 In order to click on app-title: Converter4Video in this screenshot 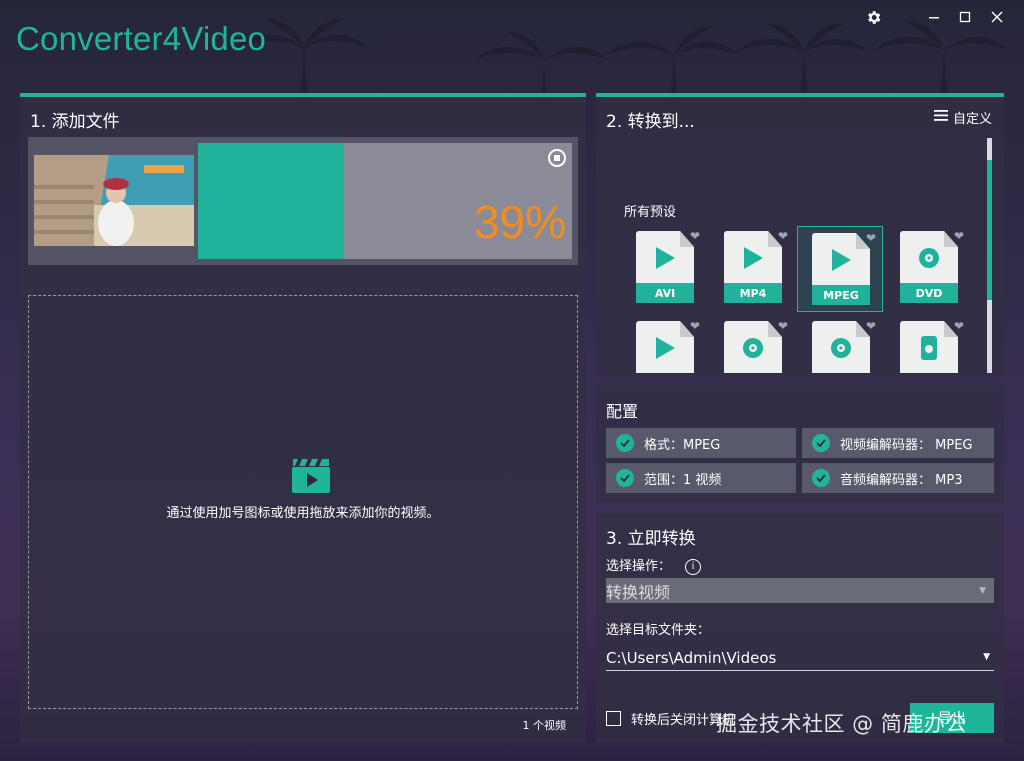, I will do `click(141, 38)`.